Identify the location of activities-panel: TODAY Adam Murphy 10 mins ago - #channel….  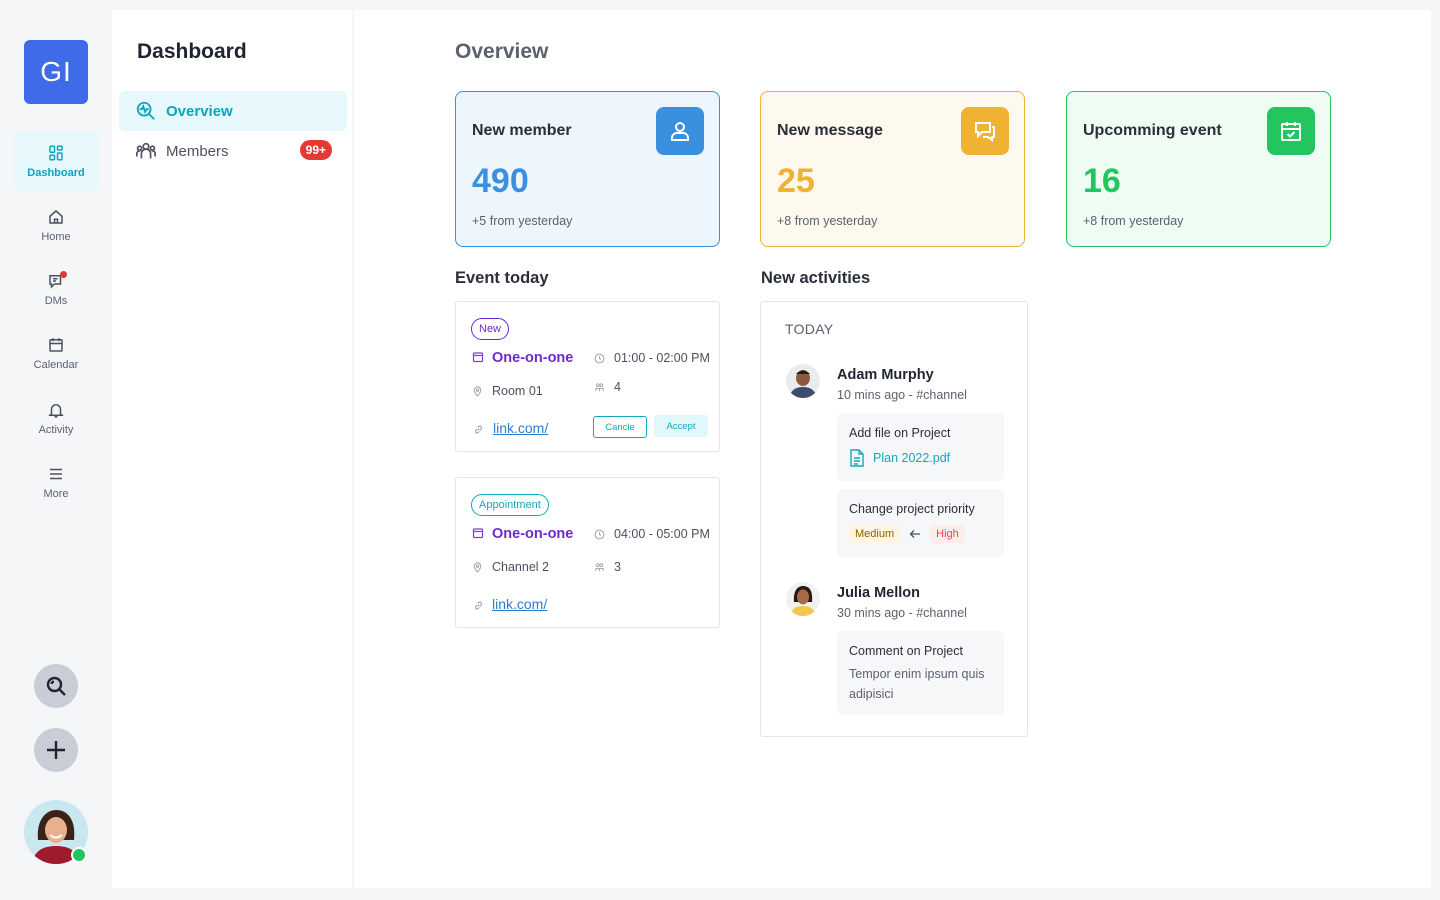
(894, 519).